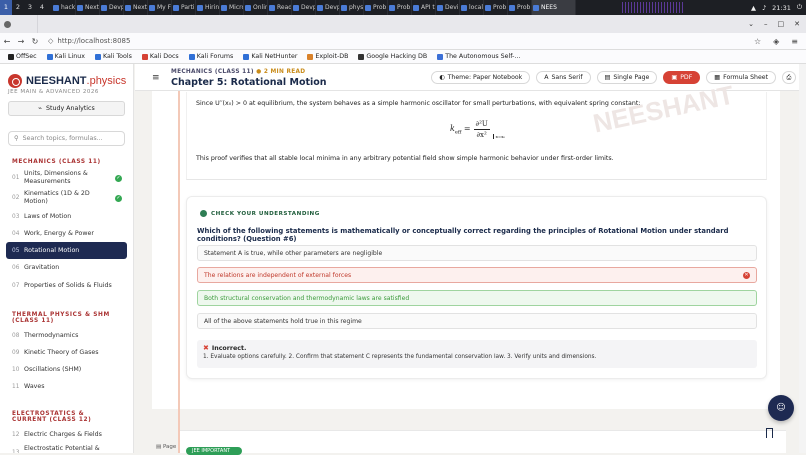  What do you see at coordinates (66, 178) in the screenshot?
I see `sidebar-item: 01 Units, Dimensions & Measurements ✓` at bounding box center [66, 178].